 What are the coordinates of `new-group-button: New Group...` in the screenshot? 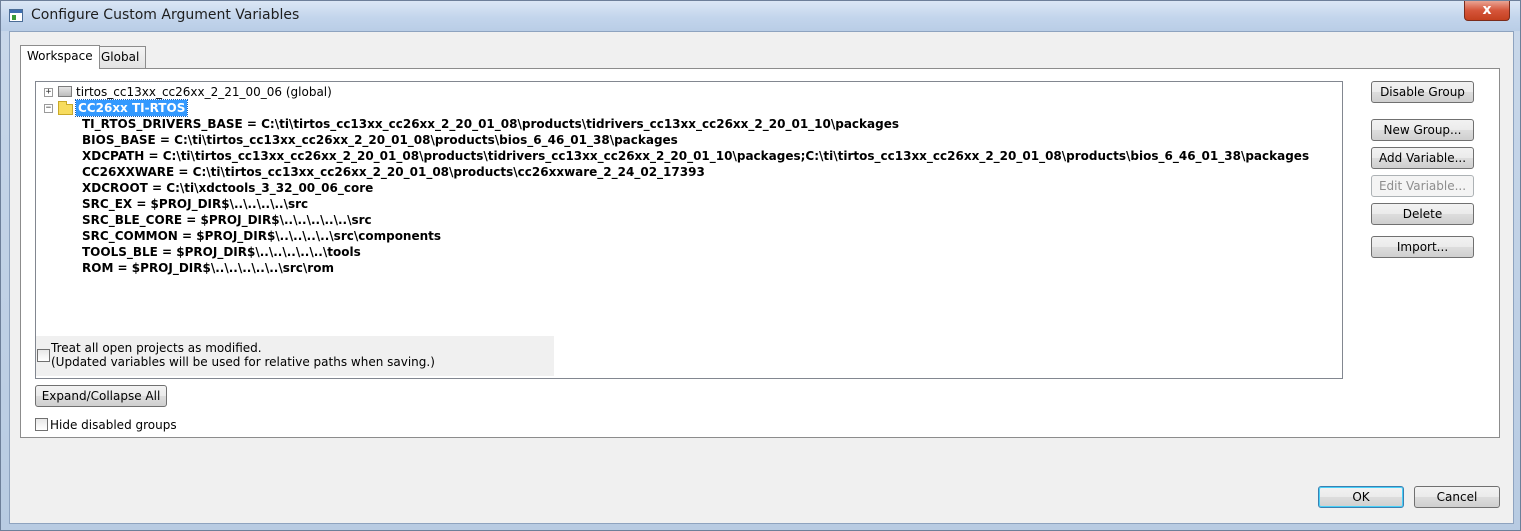 It's located at (1422, 130).